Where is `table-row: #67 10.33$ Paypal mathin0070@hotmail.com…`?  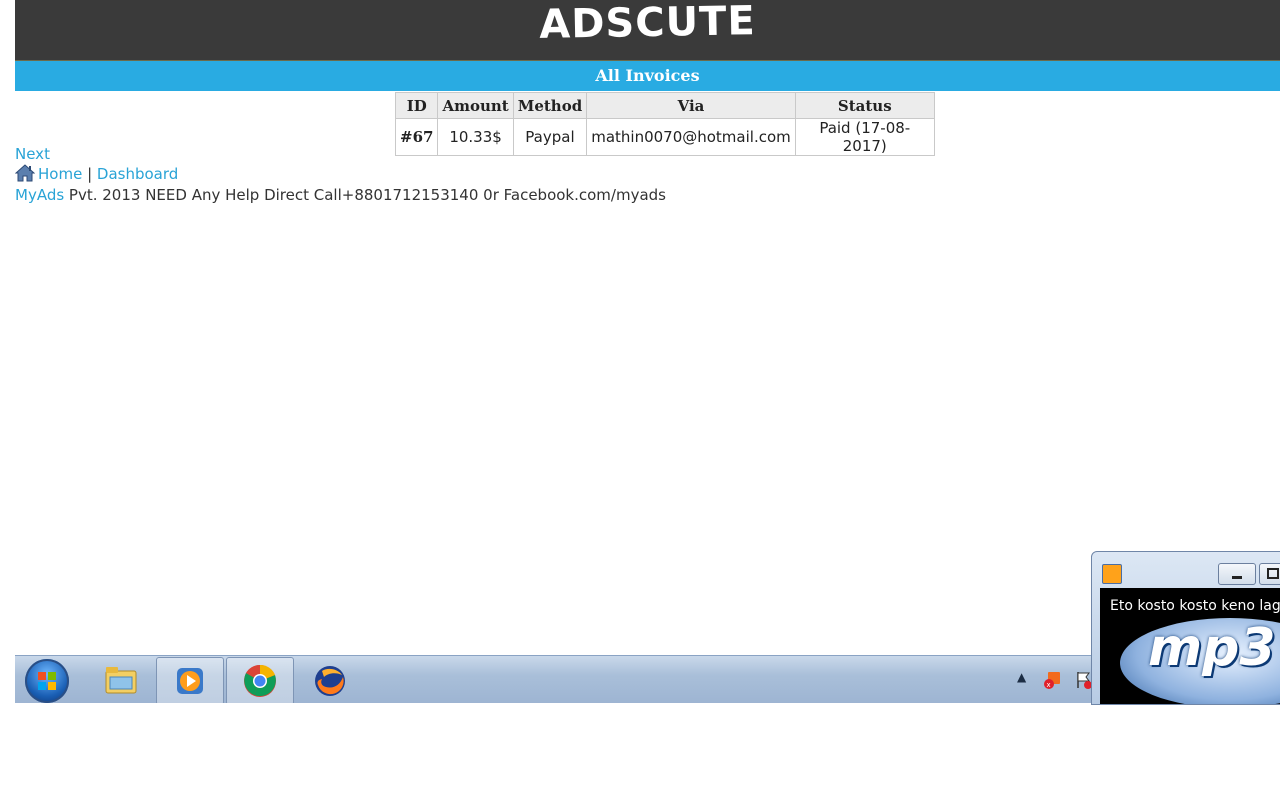 table-row: #67 10.33$ Paypal mathin0070@hotmail.com… is located at coordinates (664, 137).